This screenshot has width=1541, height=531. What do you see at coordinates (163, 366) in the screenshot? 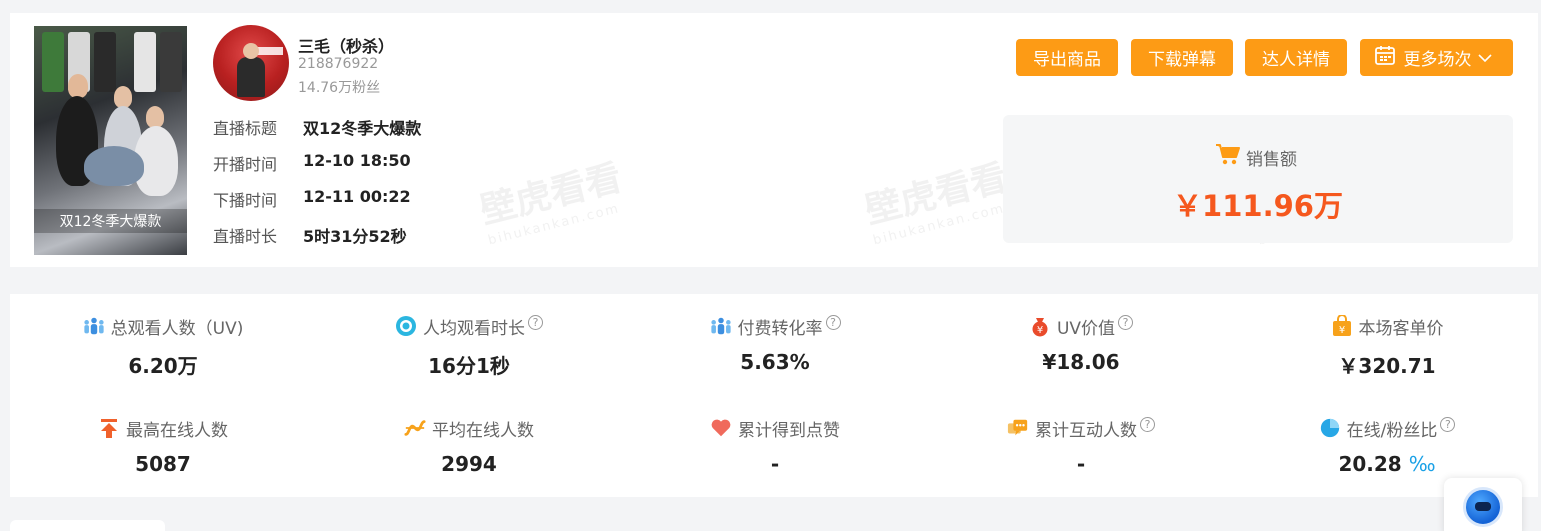
I see `stat-value: 6.20万` at bounding box center [163, 366].